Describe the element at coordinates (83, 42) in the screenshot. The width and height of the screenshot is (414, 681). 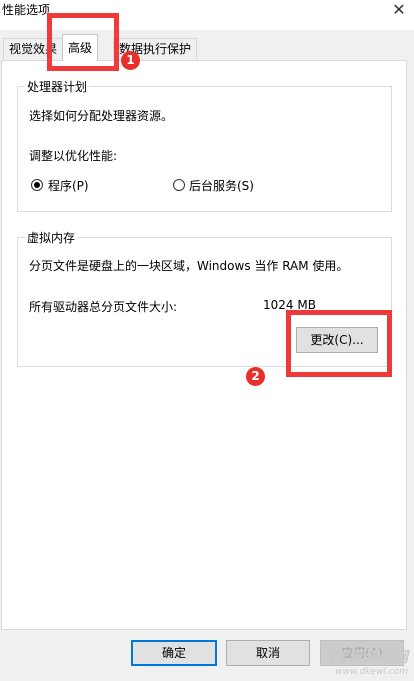
I see `highlight-box-advanced-tab` at that location.